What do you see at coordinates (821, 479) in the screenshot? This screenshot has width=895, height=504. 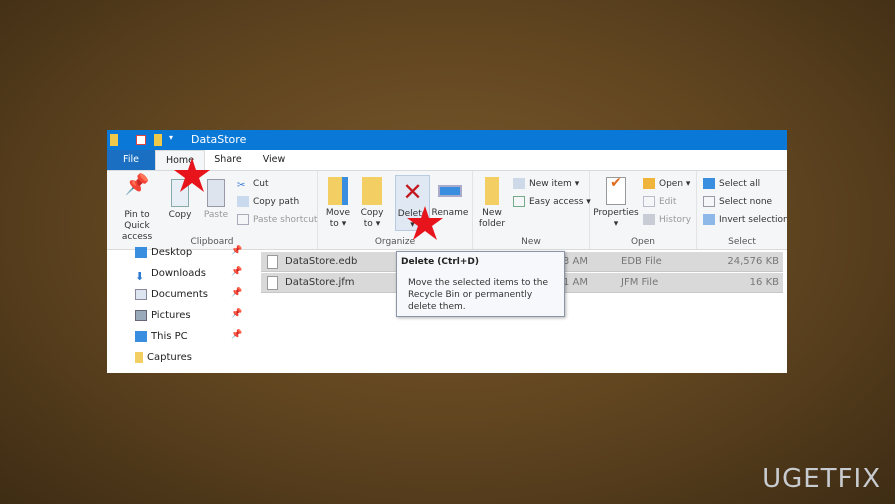 I see `ugetfix-watermark-logo: UGETFIX` at bounding box center [821, 479].